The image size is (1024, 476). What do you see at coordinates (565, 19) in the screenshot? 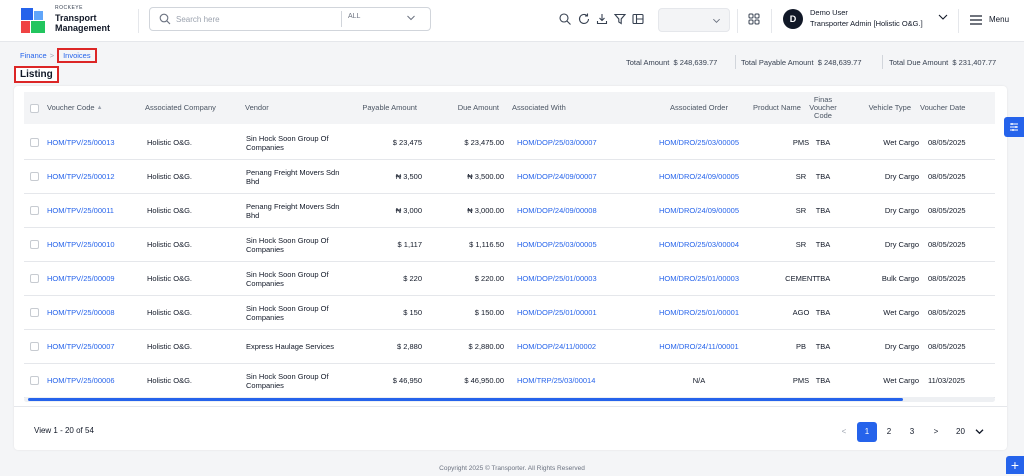
I see `zoom-icon` at bounding box center [565, 19].